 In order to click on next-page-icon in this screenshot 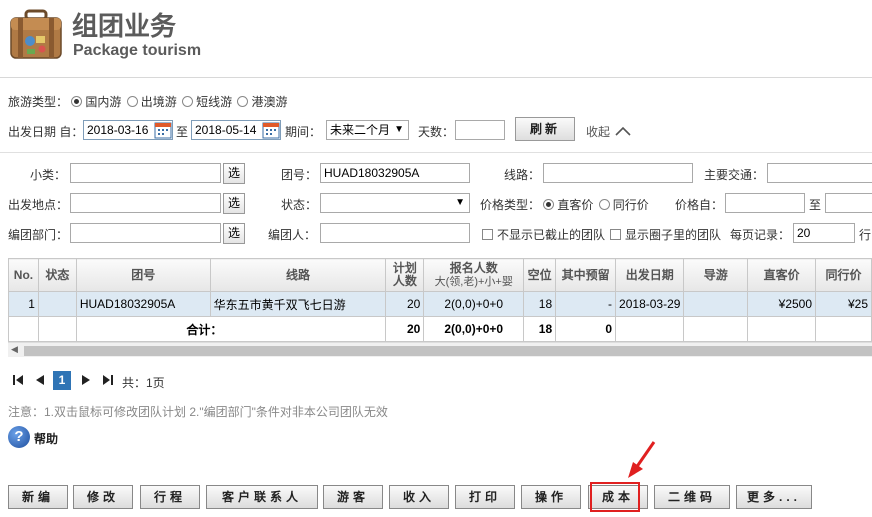, I will do `click(86, 380)`.